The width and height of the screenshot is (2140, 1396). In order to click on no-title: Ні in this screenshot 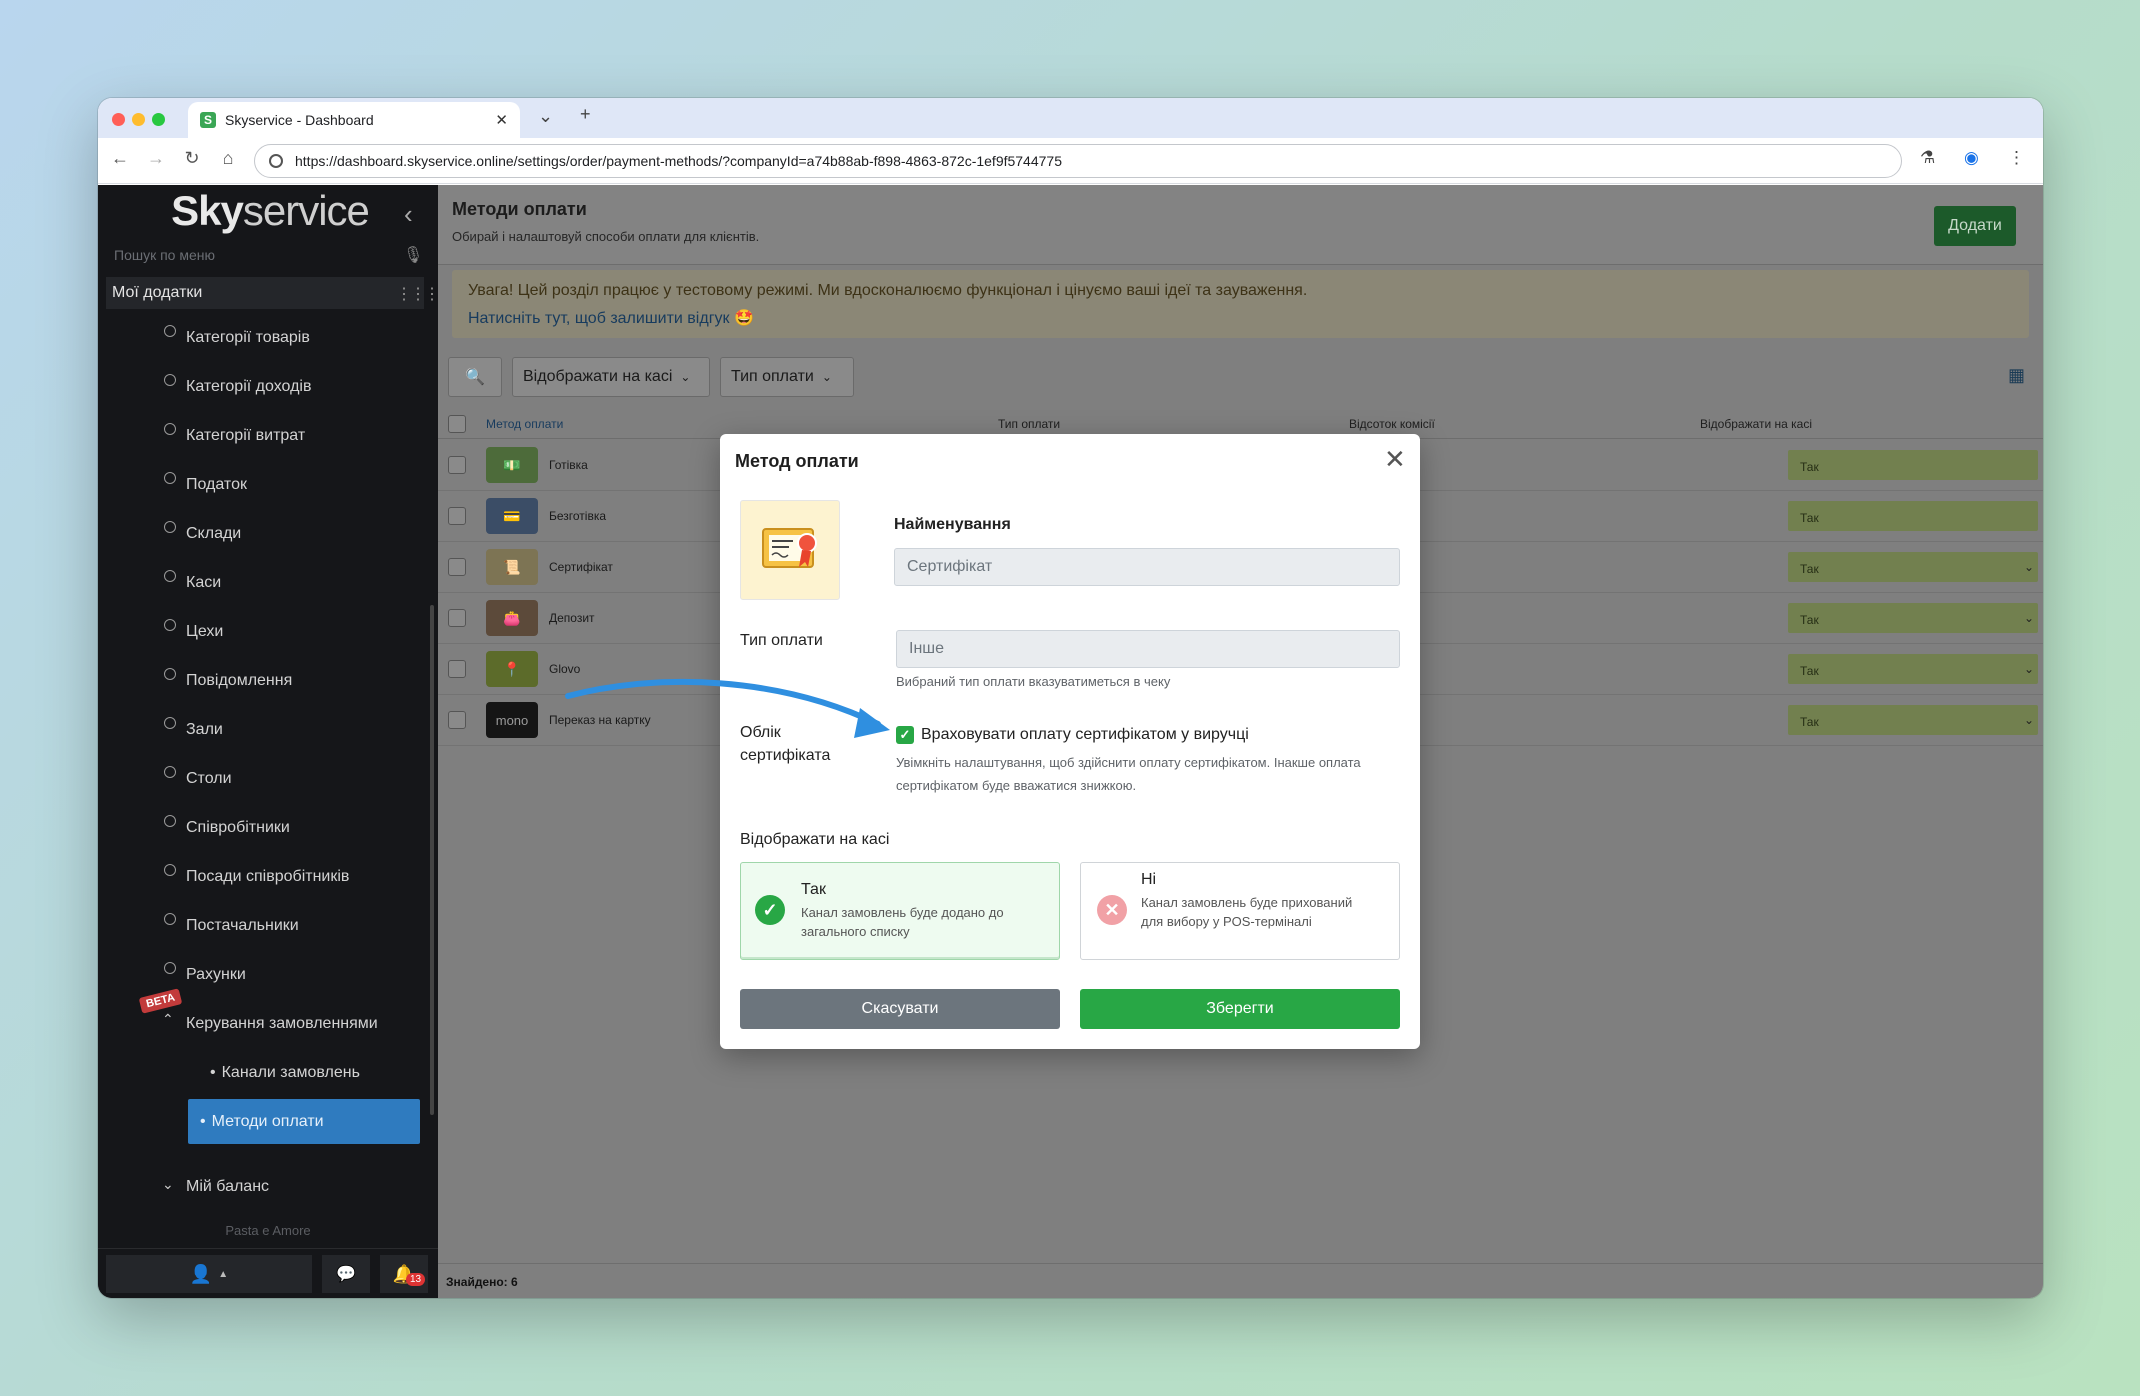, I will do `click(1149, 879)`.